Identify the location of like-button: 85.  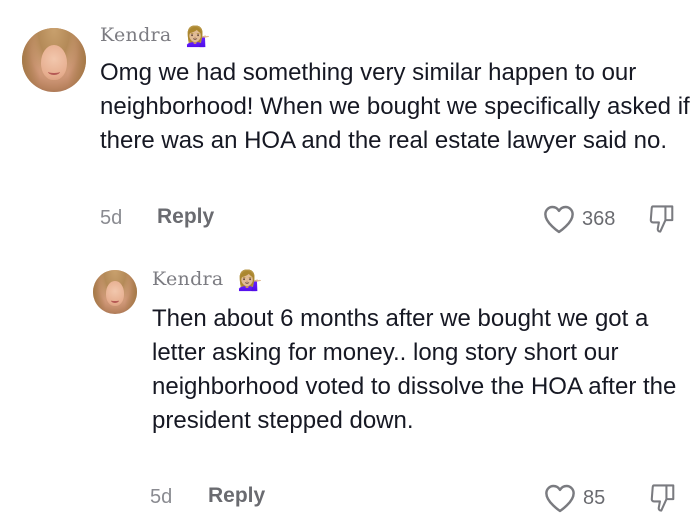
(574, 498).